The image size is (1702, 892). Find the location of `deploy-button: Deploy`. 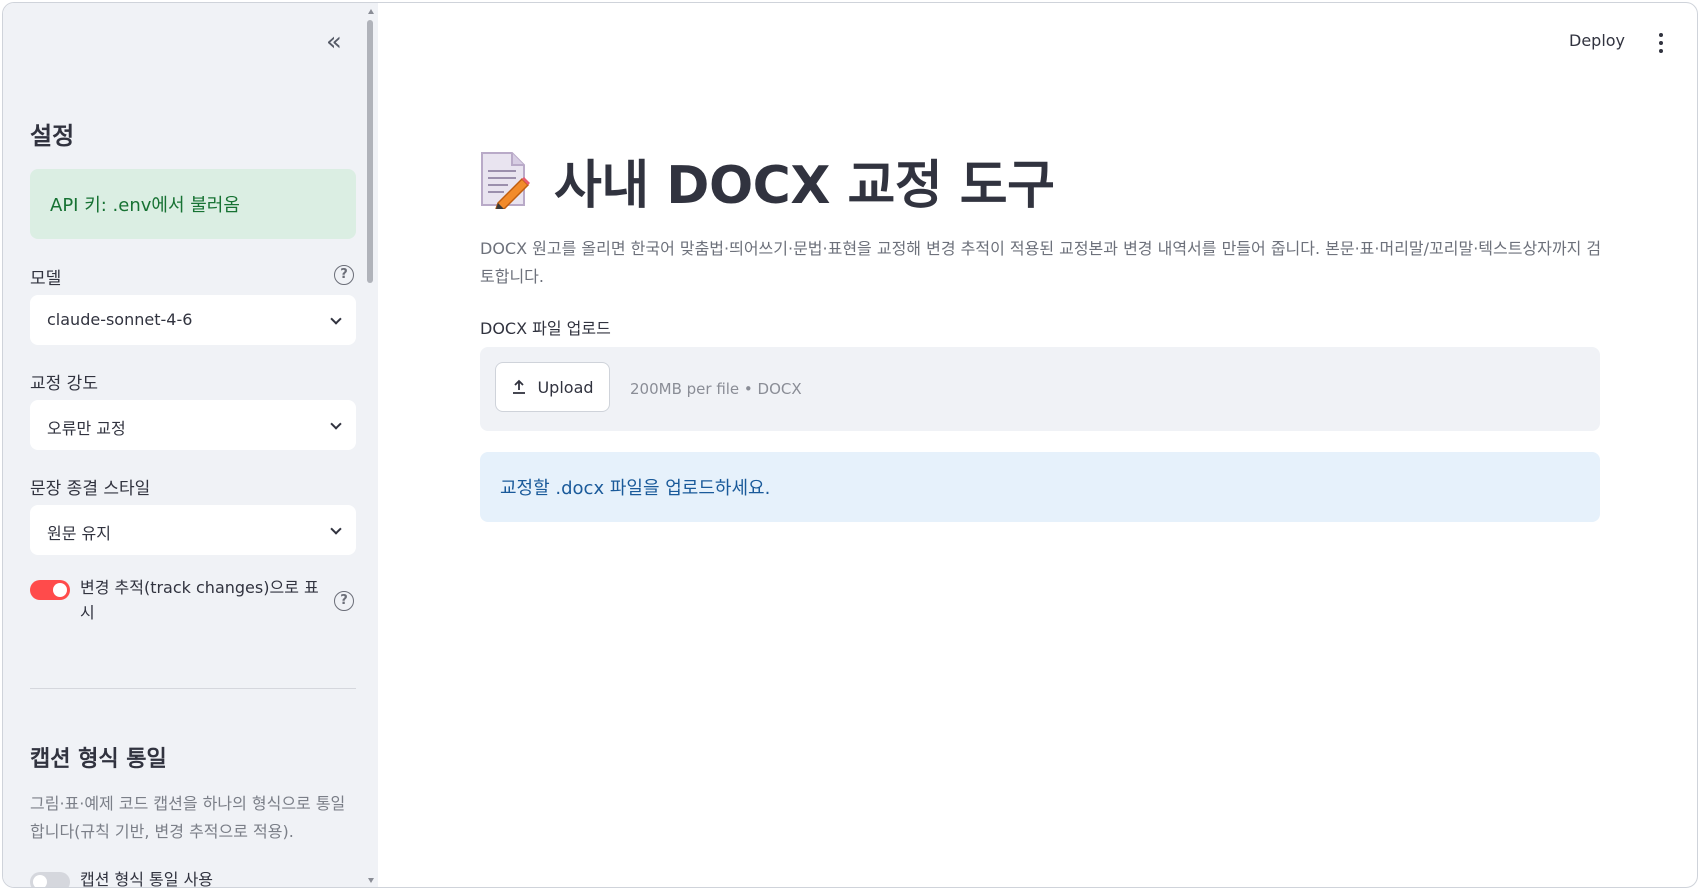

deploy-button: Deploy is located at coordinates (1597, 40).